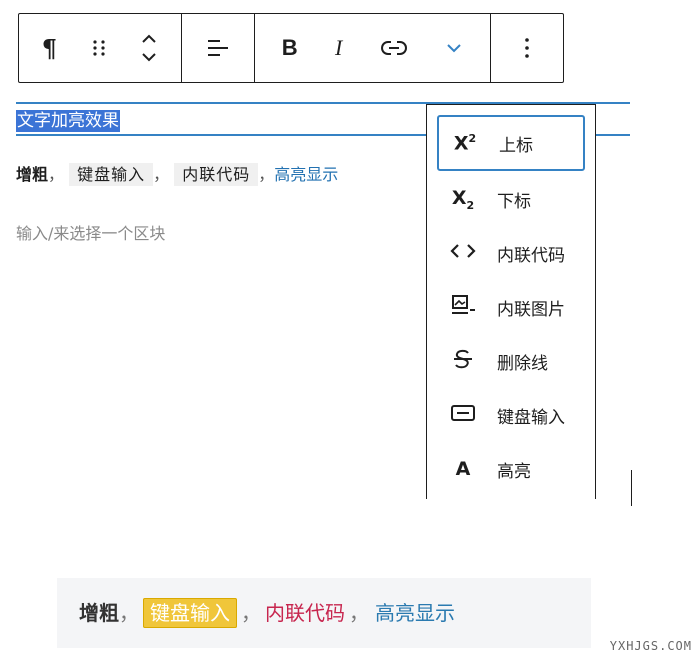  I want to click on bold-text: 增粗, so click(32, 174).